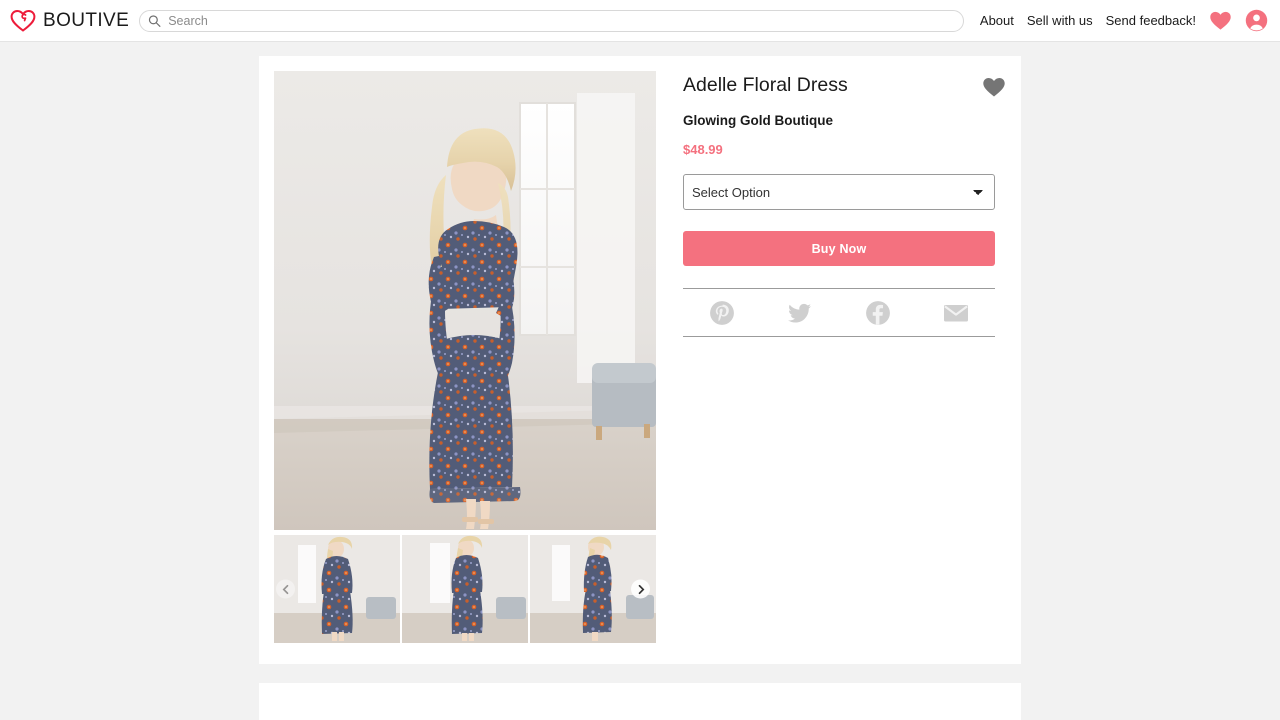  What do you see at coordinates (722, 313) in the screenshot?
I see `pinterest-icon` at bounding box center [722, 313].